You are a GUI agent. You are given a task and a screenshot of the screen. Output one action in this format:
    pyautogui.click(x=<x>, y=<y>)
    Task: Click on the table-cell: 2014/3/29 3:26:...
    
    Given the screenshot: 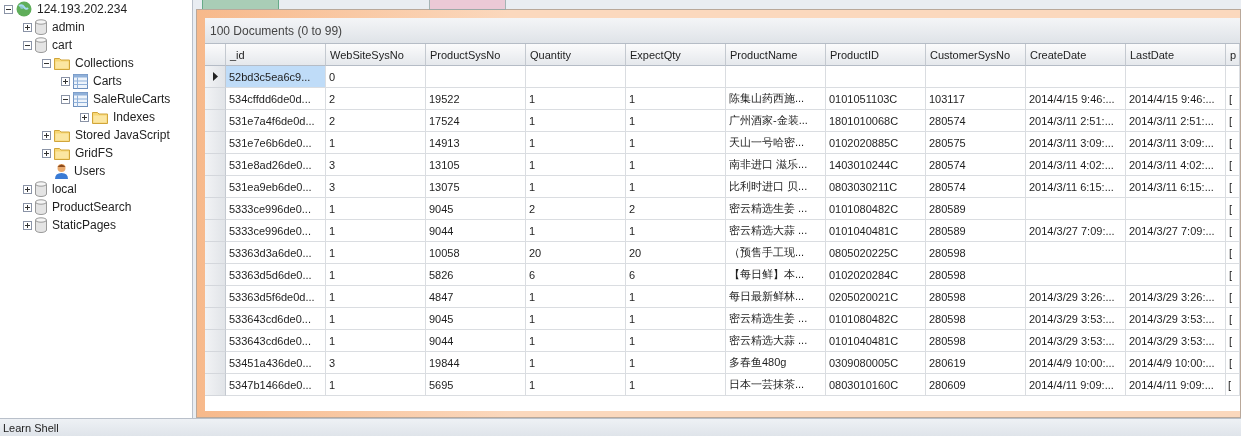 What is the action you would take?
    pyautogui.click(x=1176, y=297)
    